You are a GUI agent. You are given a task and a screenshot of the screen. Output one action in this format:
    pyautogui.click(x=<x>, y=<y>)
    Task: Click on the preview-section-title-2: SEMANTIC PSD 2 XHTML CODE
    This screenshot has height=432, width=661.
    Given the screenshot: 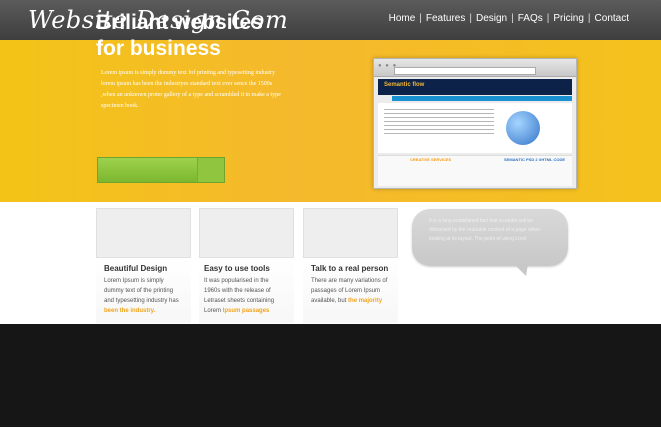 What is the action you would take?
    pyautogui.click(x=535, y=159)
    